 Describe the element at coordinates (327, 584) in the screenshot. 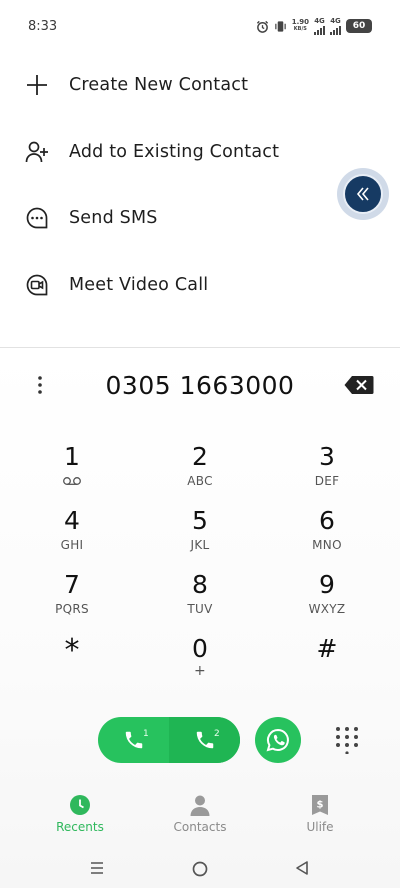

I see `key-digit: 9` at that location.